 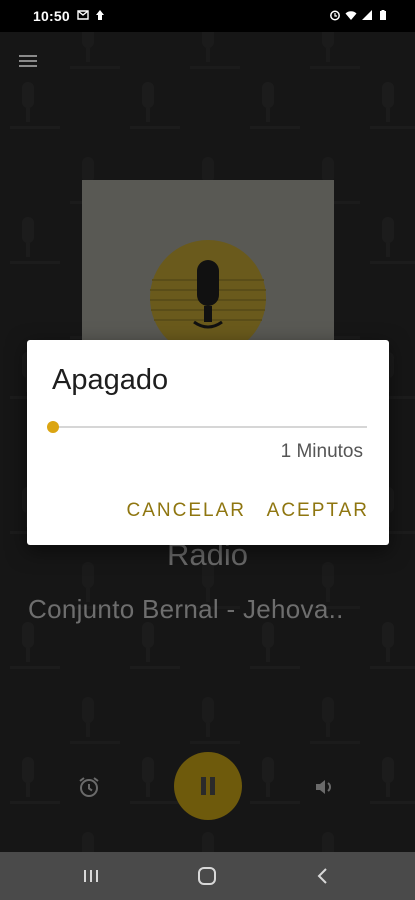 What do you see at coordinates (351, 15) in the screenshot?
I see `wifi-icon` at bounding box center [351, 15].